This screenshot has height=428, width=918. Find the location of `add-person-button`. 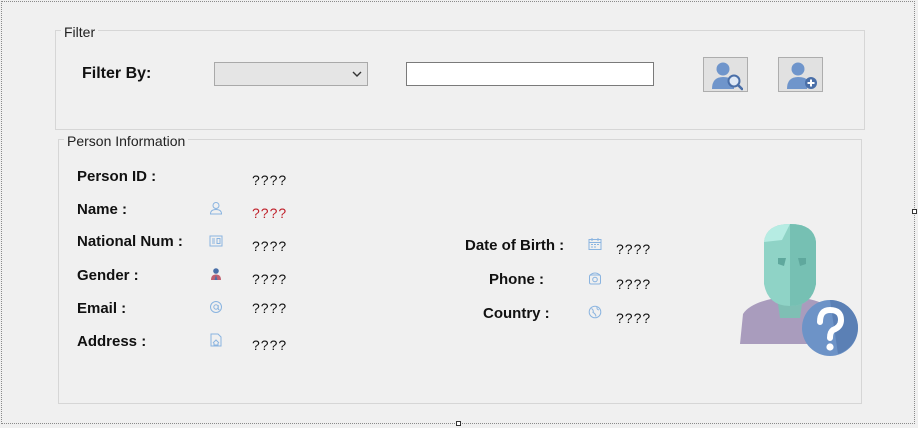

add-person-button is located at coordinates (800, 74).